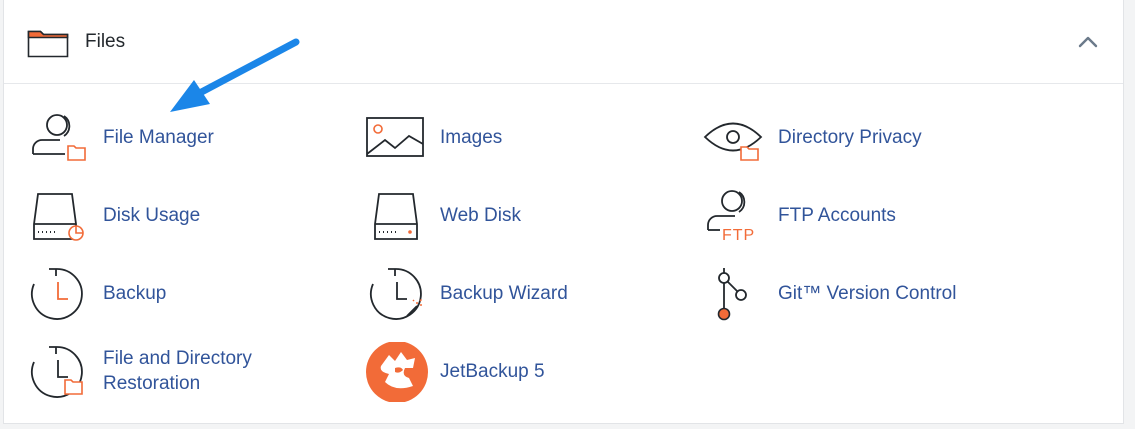 The width and height of the screenshot is (1135, 429). Describe the element at coordinates (135, 293) in the screenshot. I see `item-label: Backup` at that location.